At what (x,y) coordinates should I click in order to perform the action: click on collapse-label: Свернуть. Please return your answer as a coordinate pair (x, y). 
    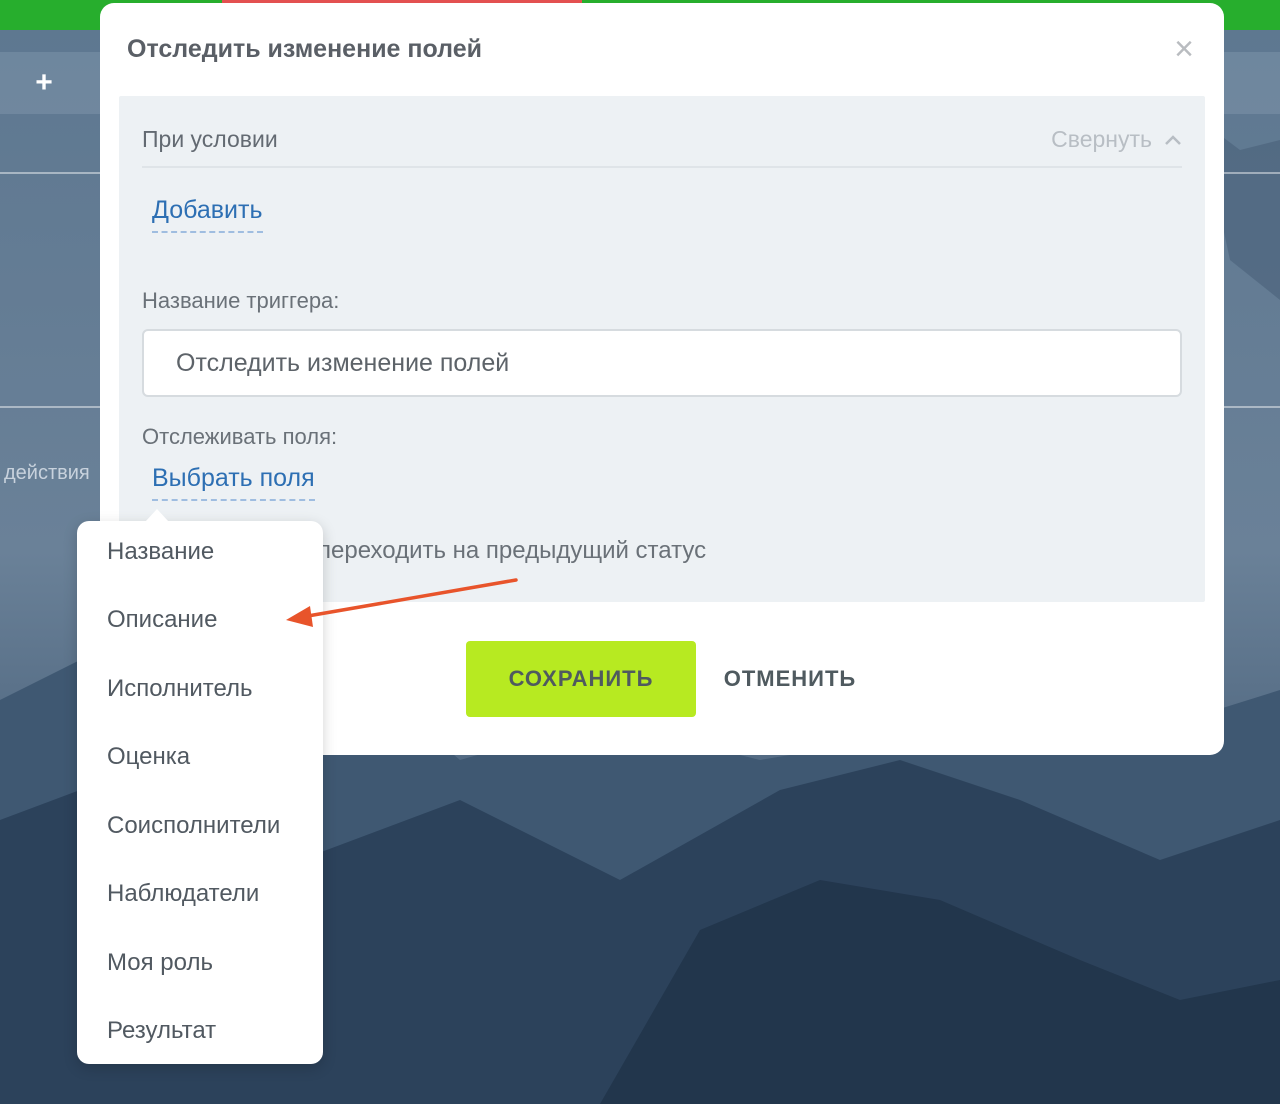
    Looking at the image, I should click on (1101, 139).